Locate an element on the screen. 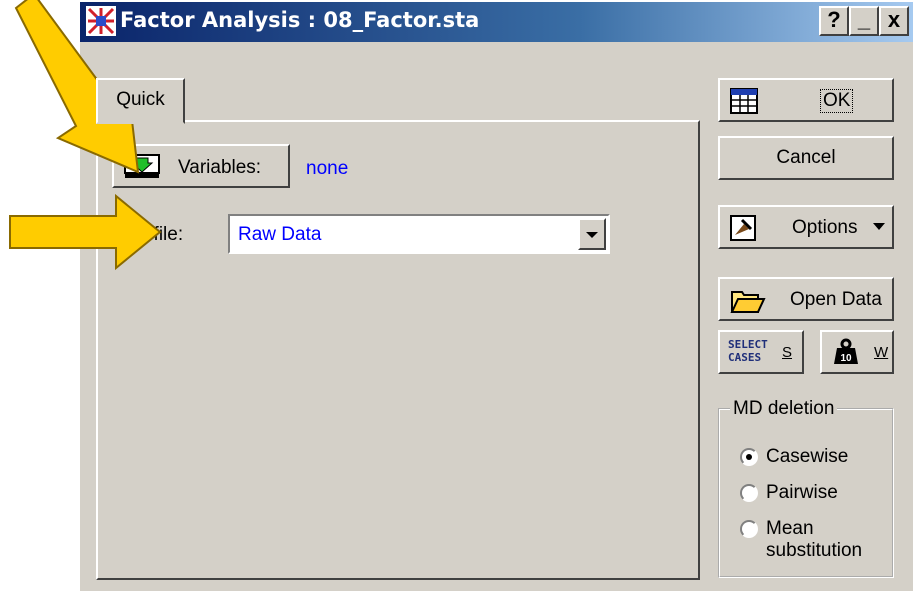 The image size is (913, 591). tab-quick: Quick is located at coordinates (140, 101).